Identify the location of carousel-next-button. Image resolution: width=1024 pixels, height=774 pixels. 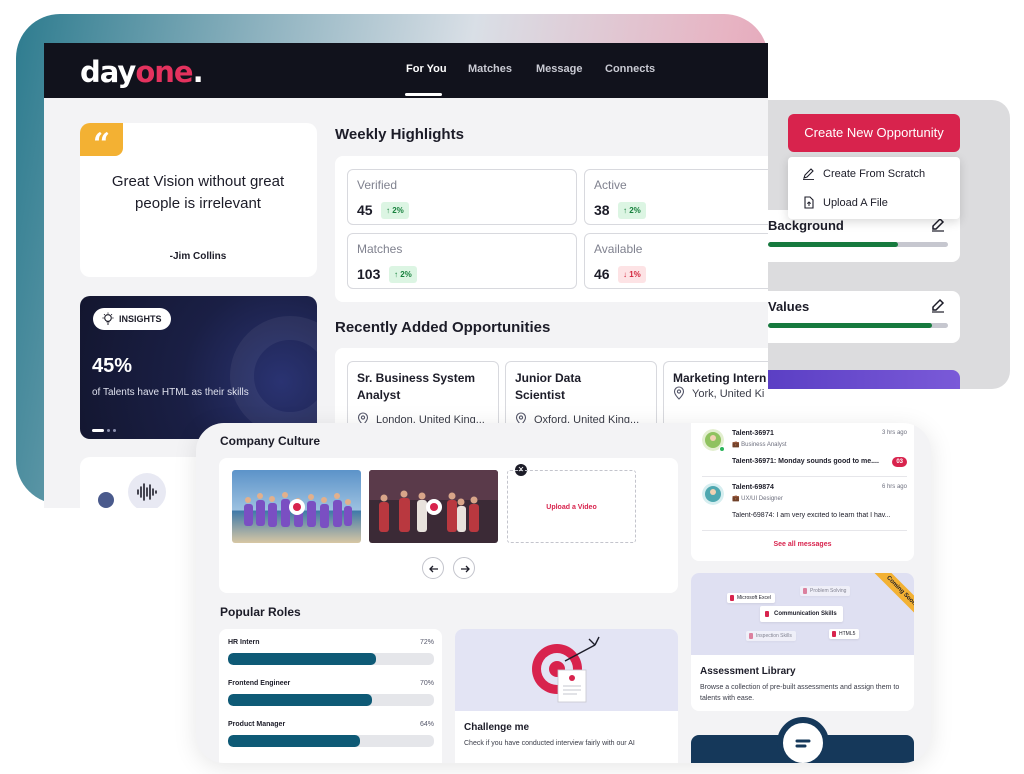
(464, 568).